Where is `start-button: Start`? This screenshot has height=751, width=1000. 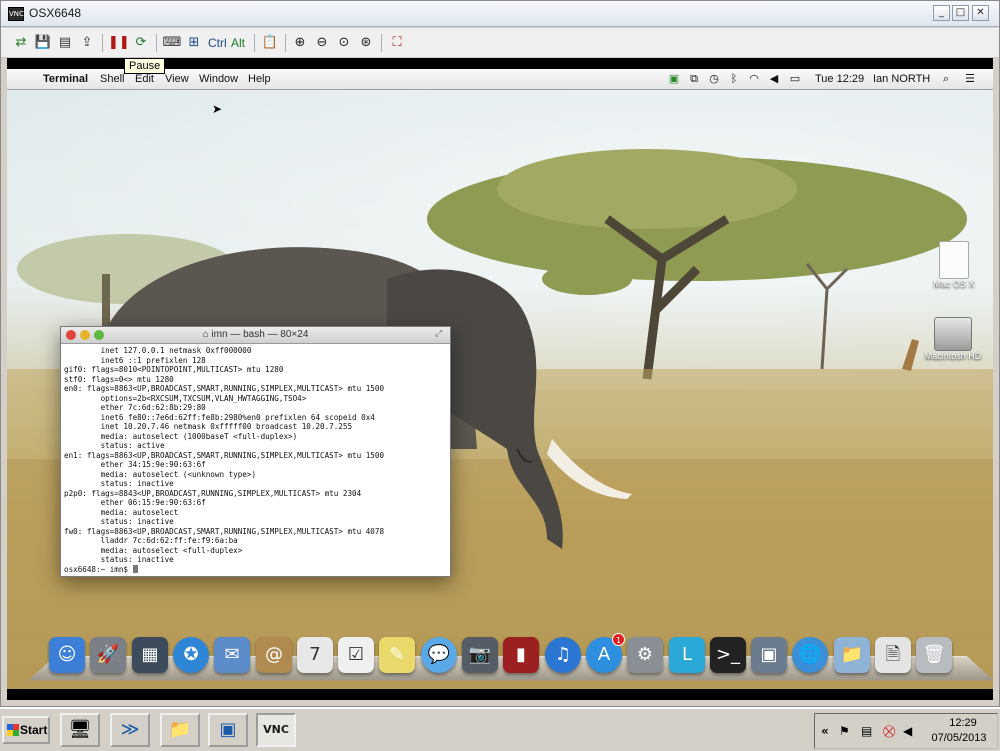
start-button: Start is located at coordinates (26, 730).